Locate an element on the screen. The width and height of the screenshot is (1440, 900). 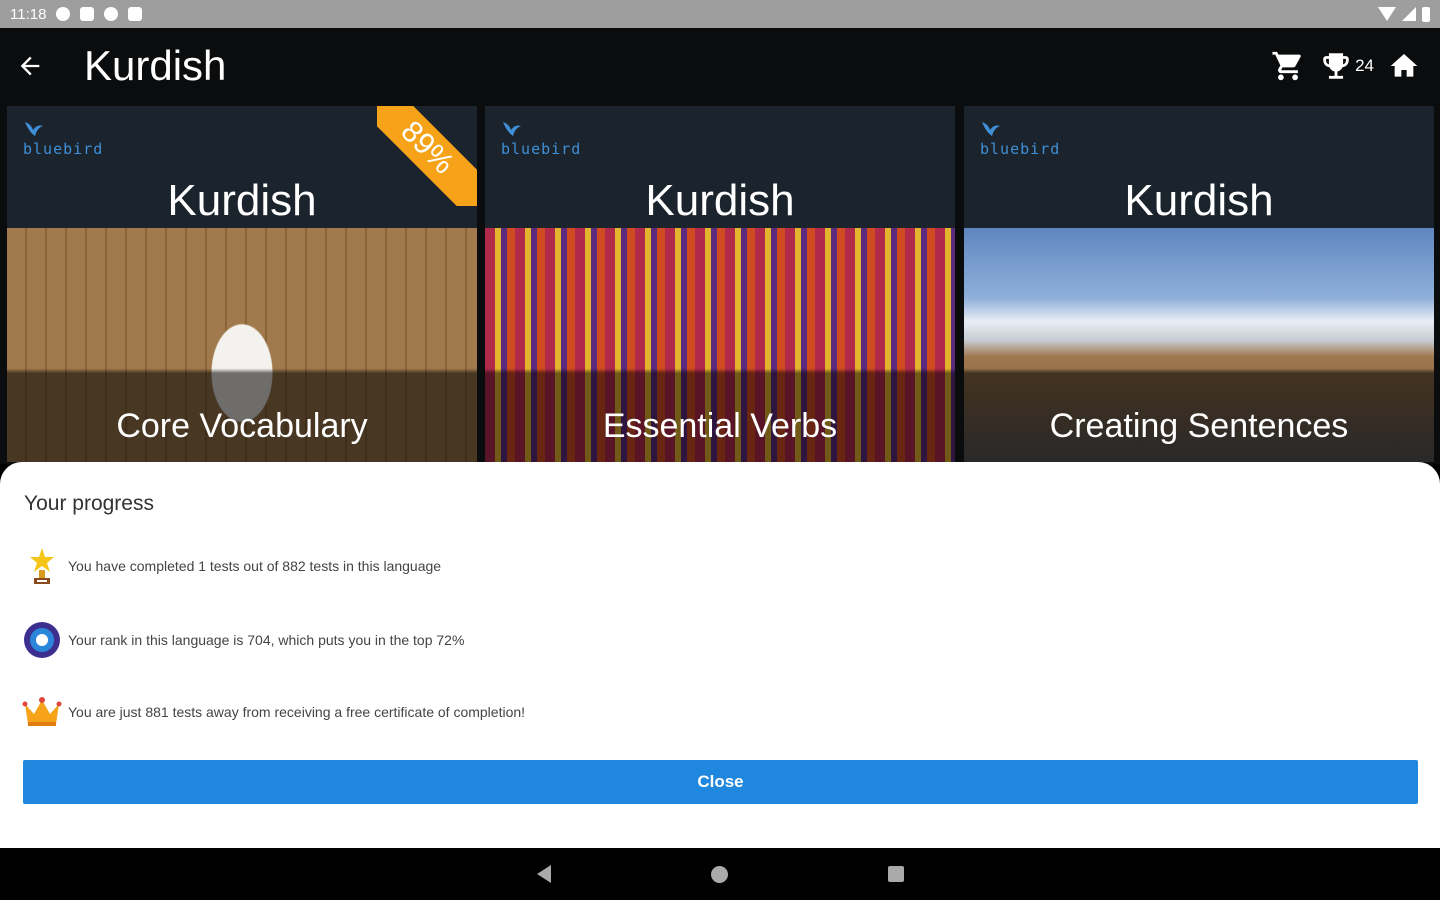
card-essential-verbs: bluebird Kurdish Essential Verbs is located at coordinates (720, 284).